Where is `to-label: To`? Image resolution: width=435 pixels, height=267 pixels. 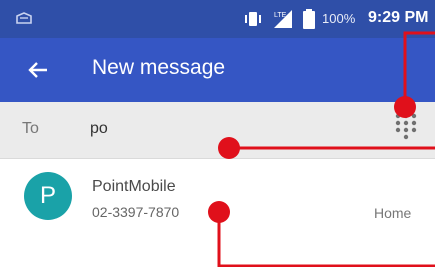
to-label: To is located at coordinates (30, 128).